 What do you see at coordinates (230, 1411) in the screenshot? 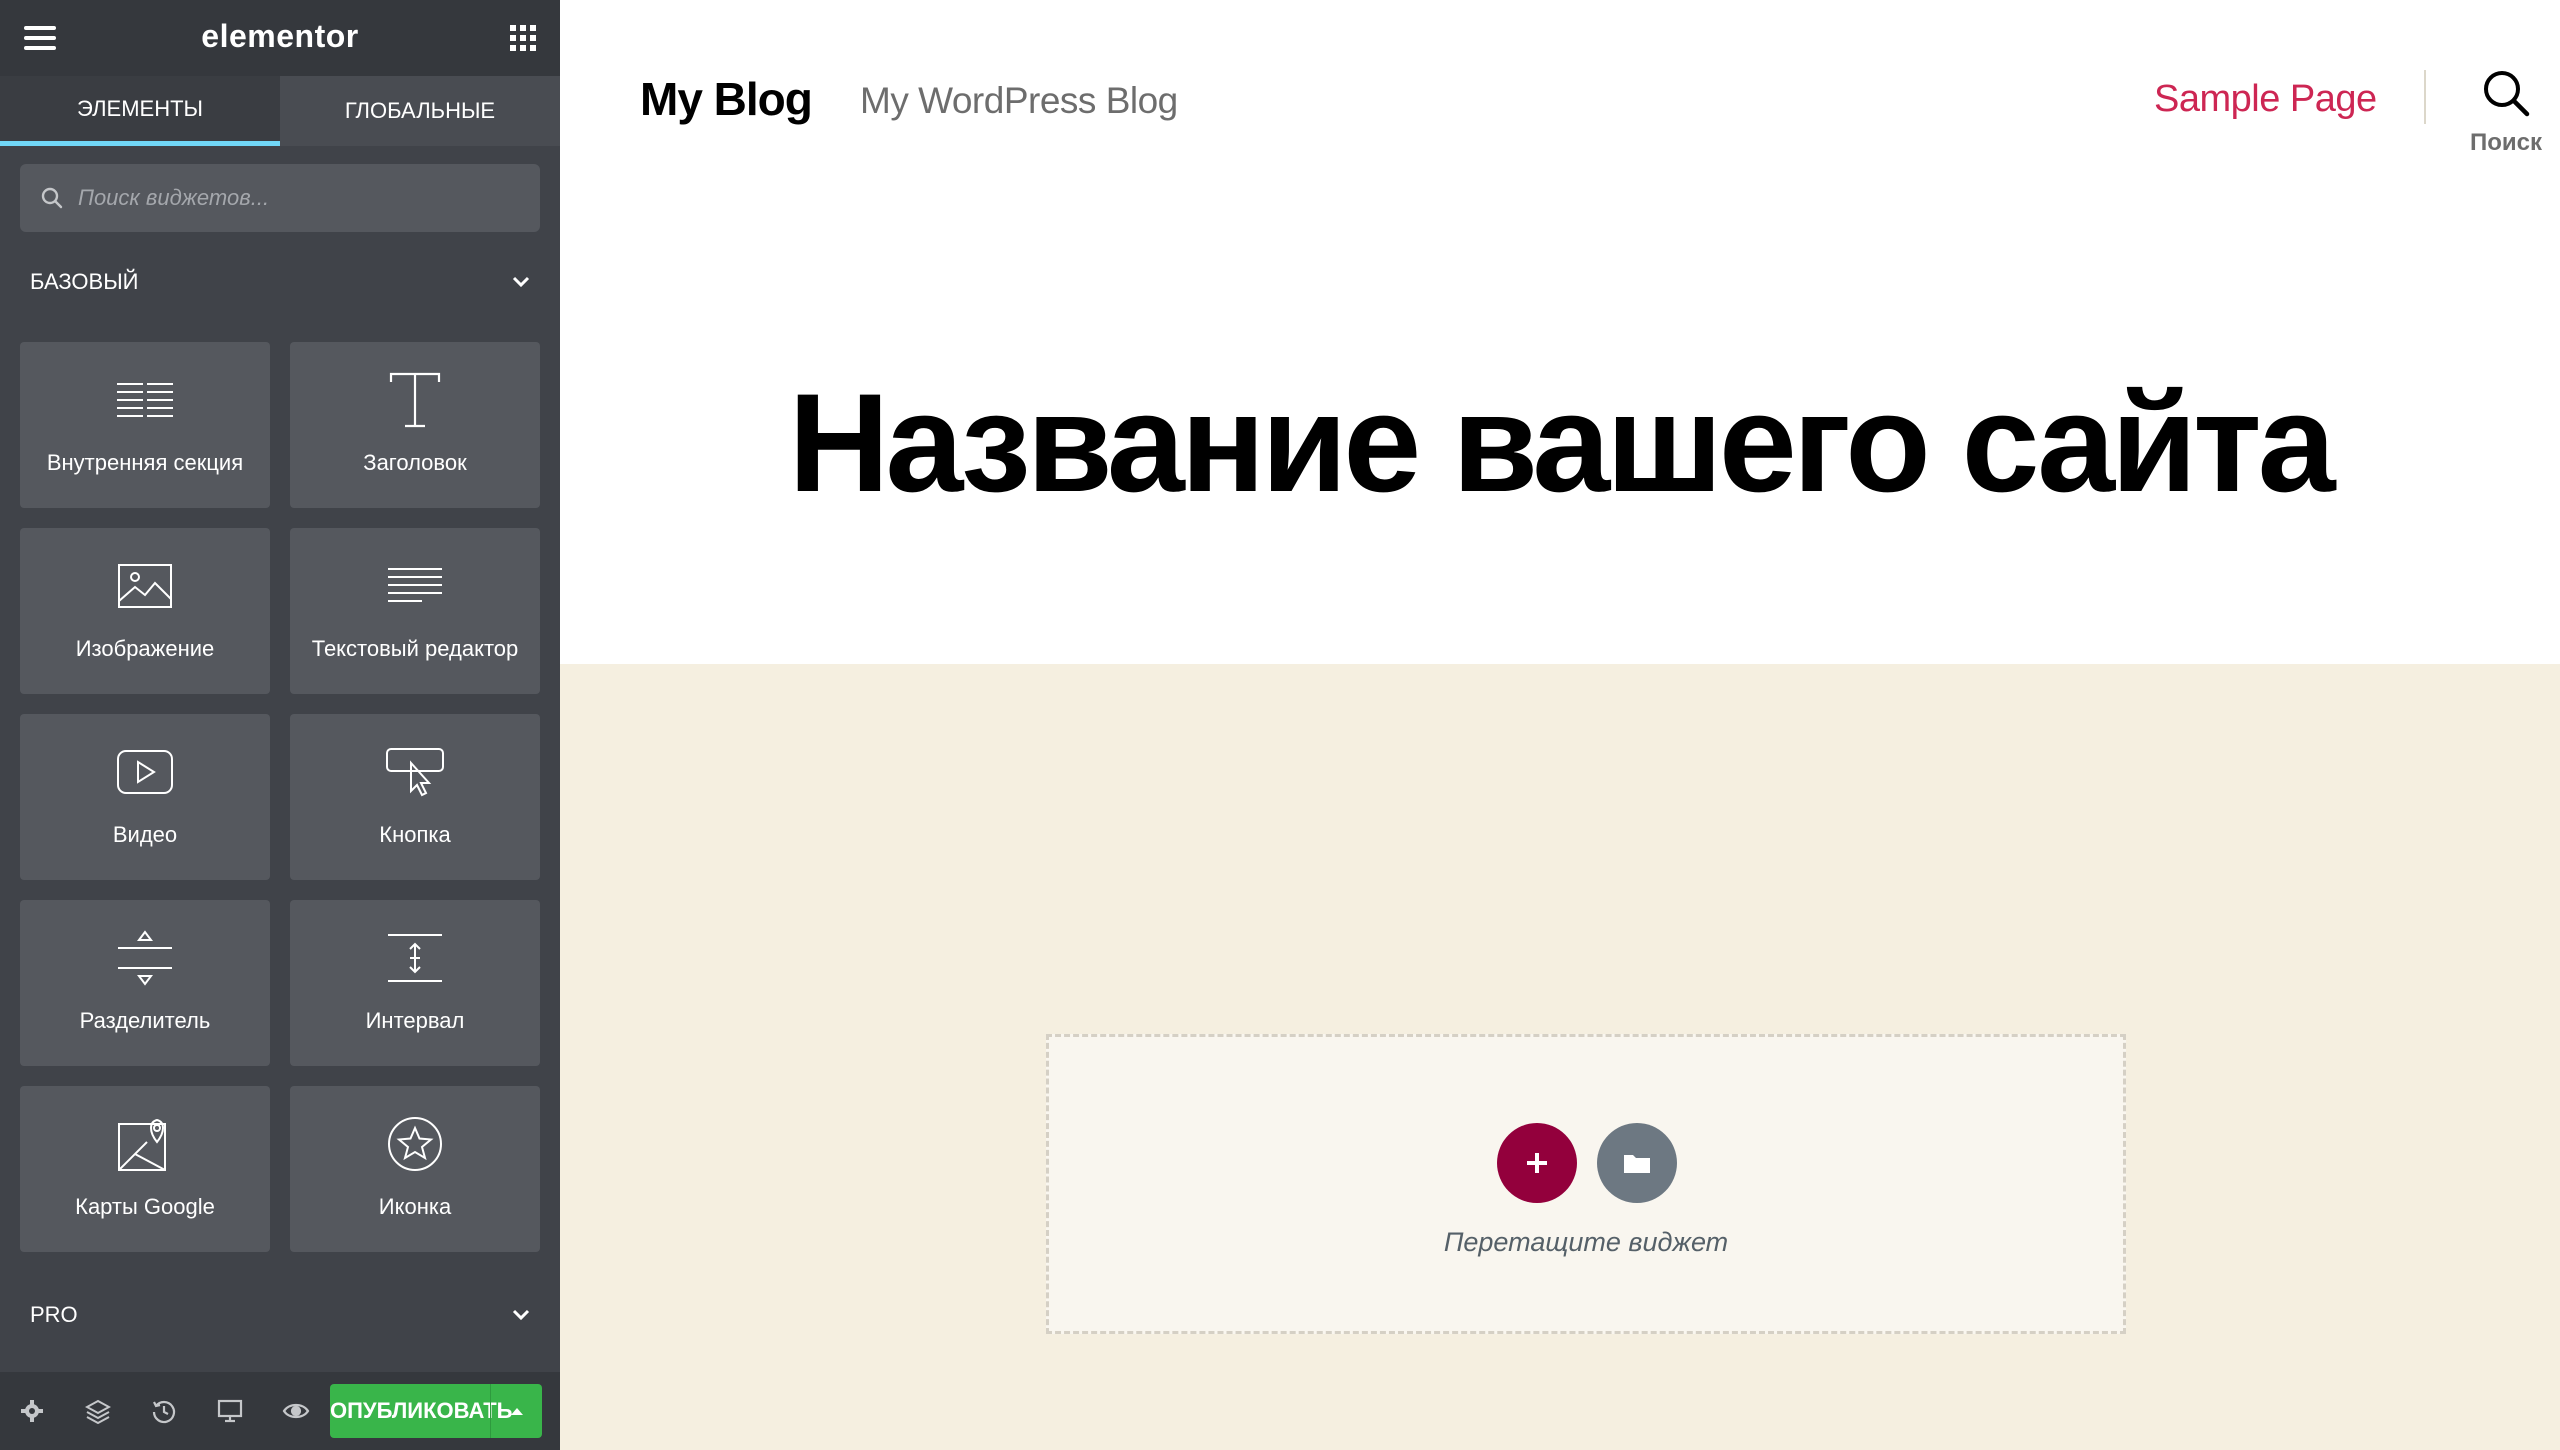
I see `responsive-icon` at bounding box center [230, 1411].